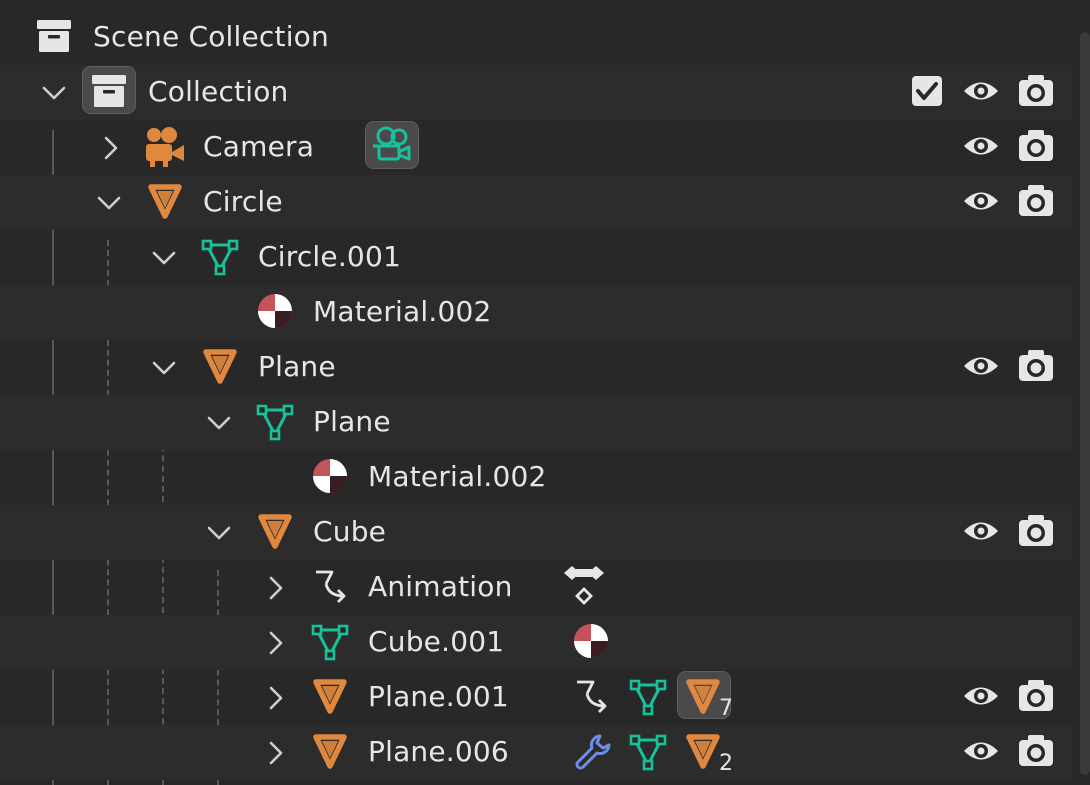 This screenshot has height=785, width=1090. I want to click on collection-icon, so click(109, 91).